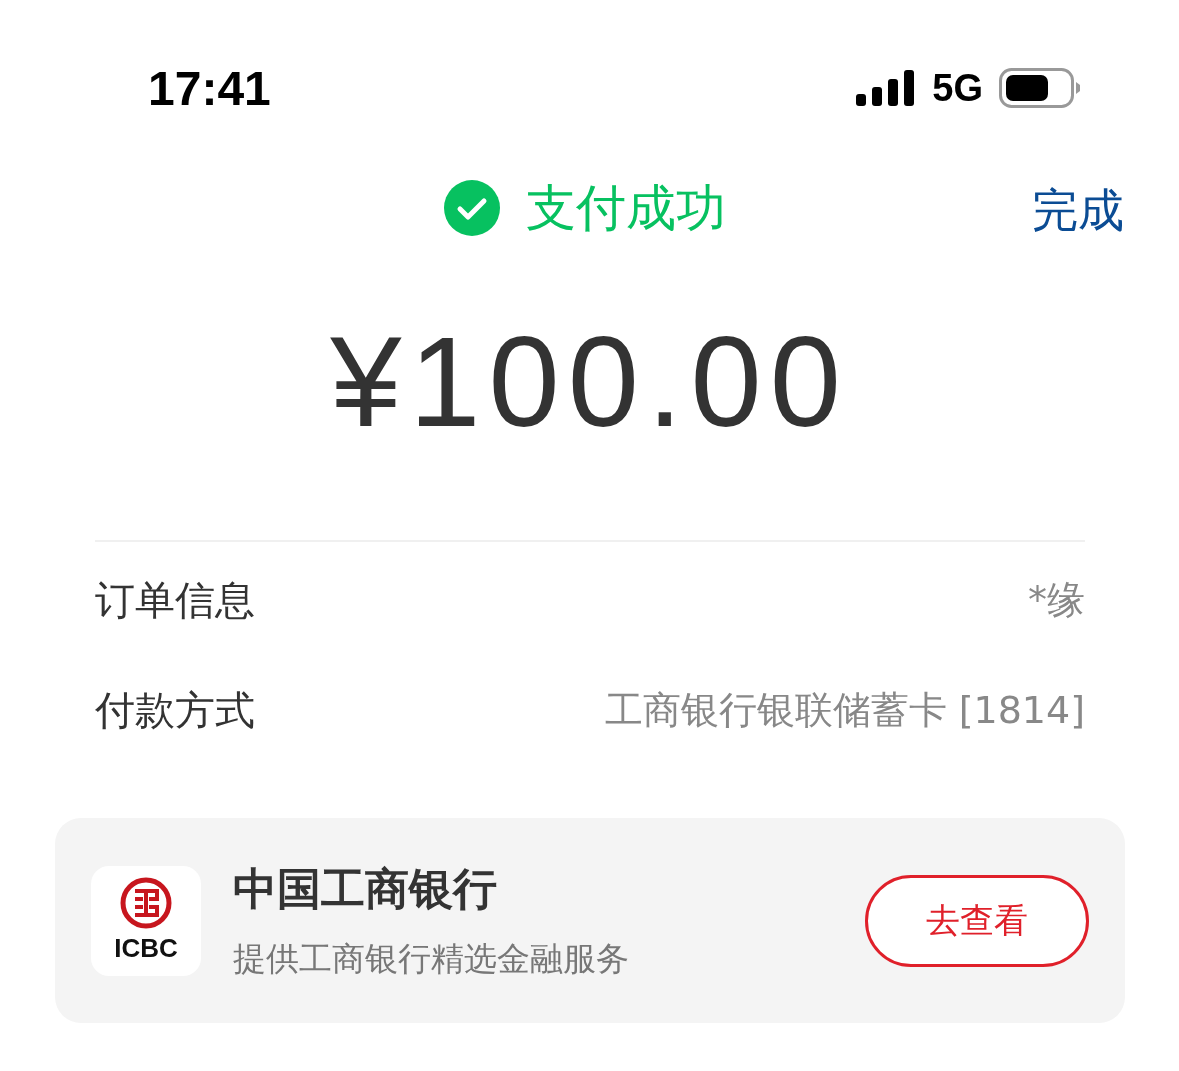  I want to click on detail-label: 付款方式, so click(175, 710).